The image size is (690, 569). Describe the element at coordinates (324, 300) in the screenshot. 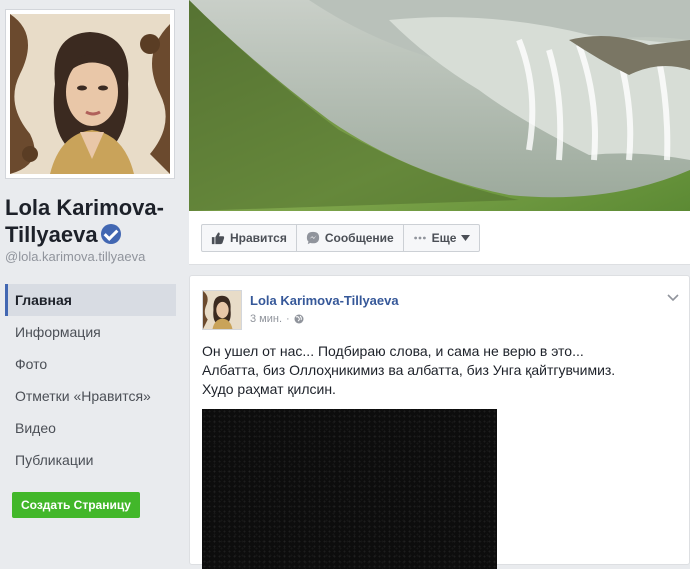

I see `post-author-name: Lola Karimova-Tillyaeva` at that location.